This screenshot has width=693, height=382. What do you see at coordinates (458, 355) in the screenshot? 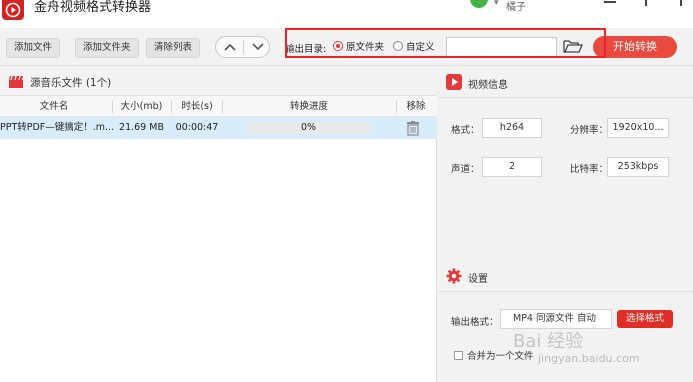
I see `checkbox-box` at bounding box center [458, 355].